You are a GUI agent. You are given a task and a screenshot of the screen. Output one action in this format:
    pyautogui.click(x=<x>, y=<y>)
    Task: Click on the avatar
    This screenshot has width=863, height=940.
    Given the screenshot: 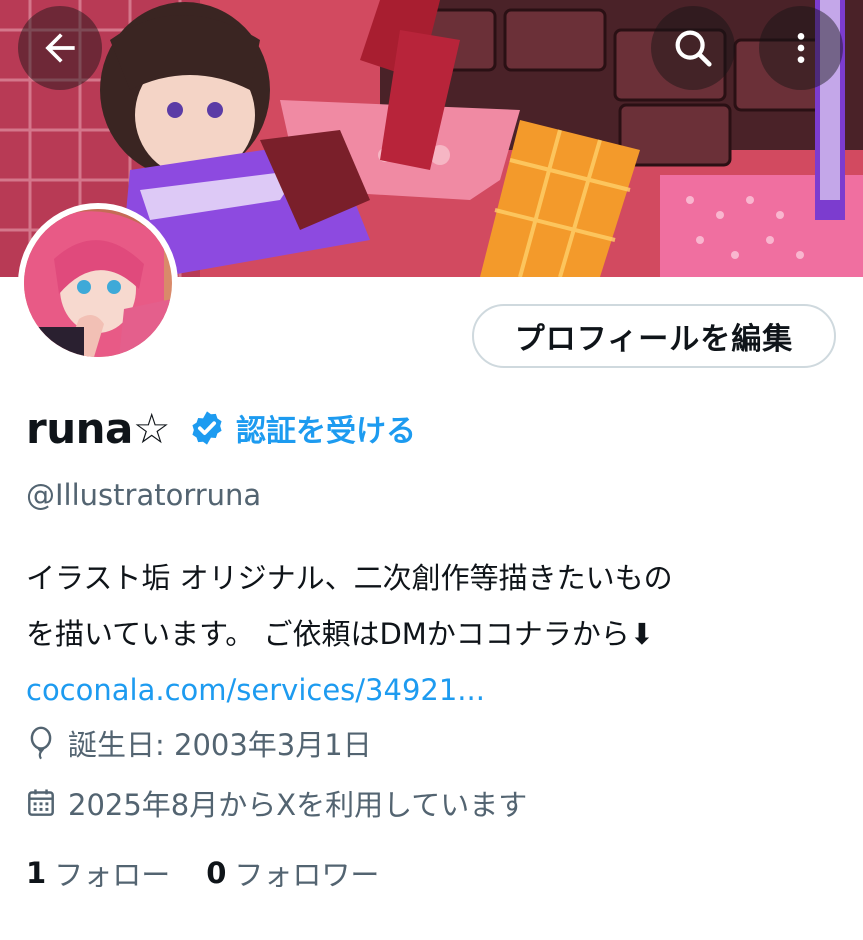 What is the action you would take?
    pyautogui.click(x=98, y=283)
    